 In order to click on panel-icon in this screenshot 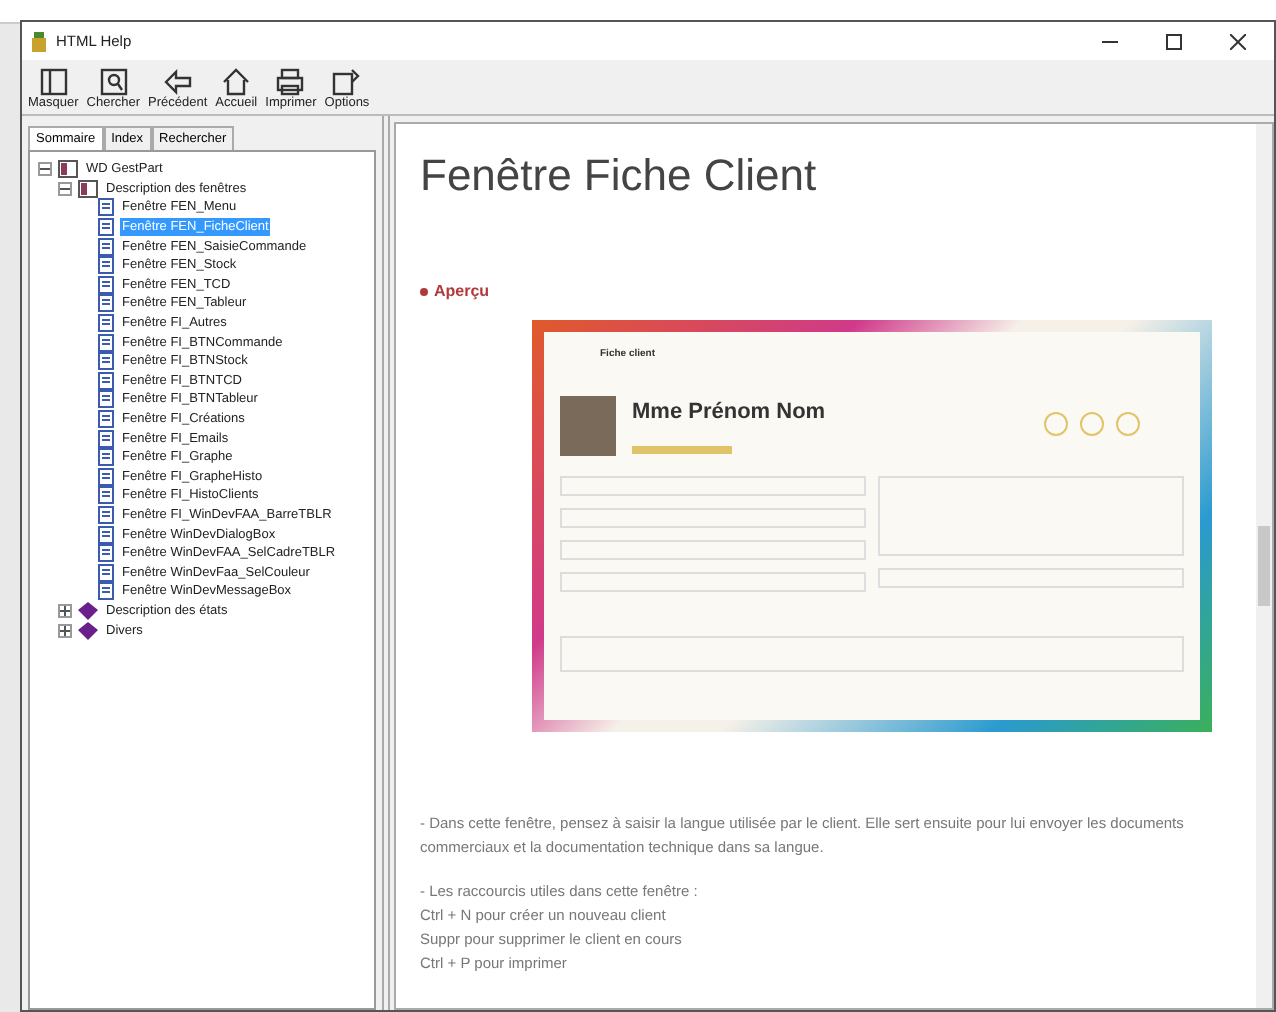, I will do `click(53, 82)`.